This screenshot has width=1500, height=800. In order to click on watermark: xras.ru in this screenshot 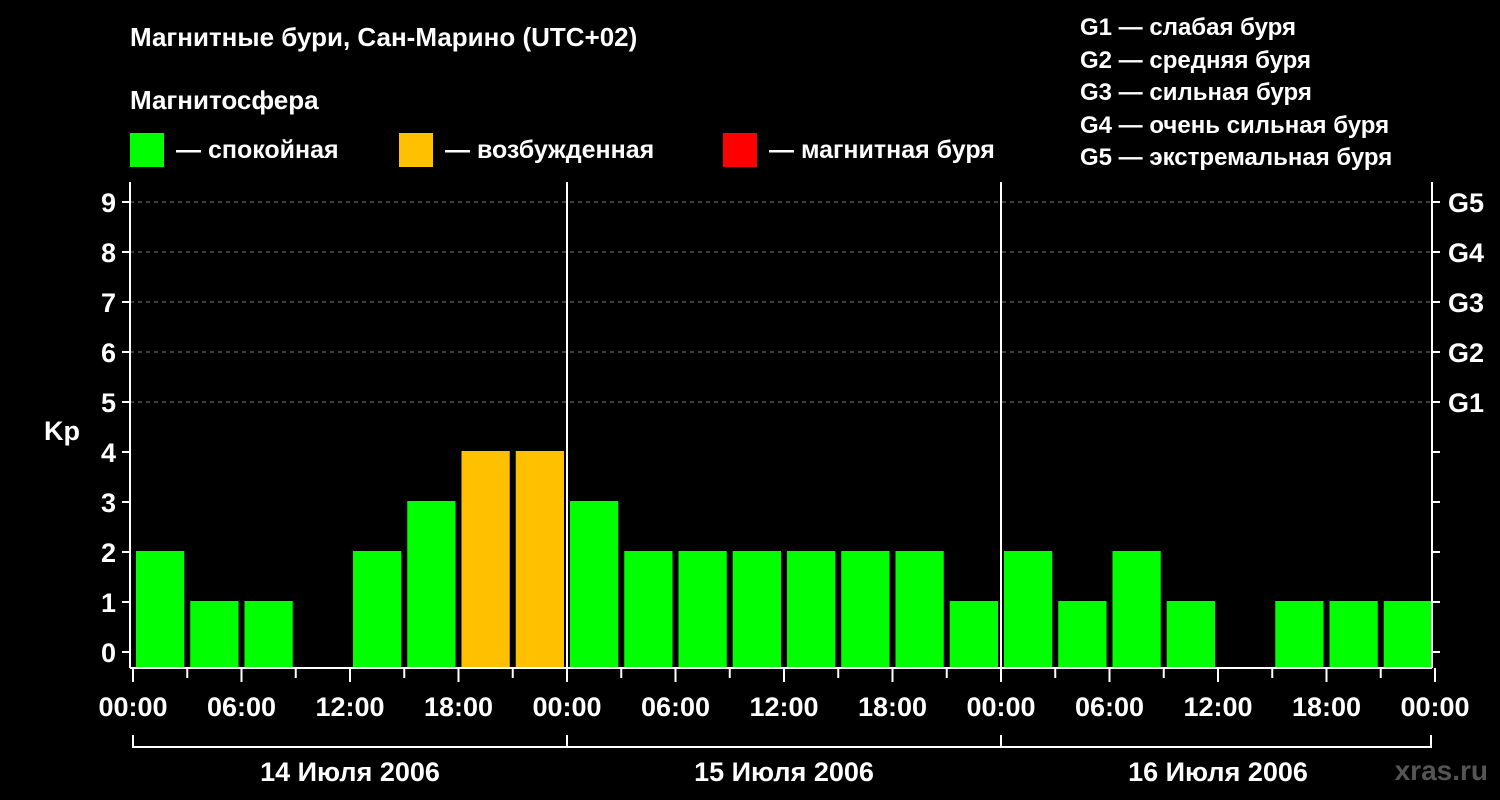, I will do `click(1441, 770)`.